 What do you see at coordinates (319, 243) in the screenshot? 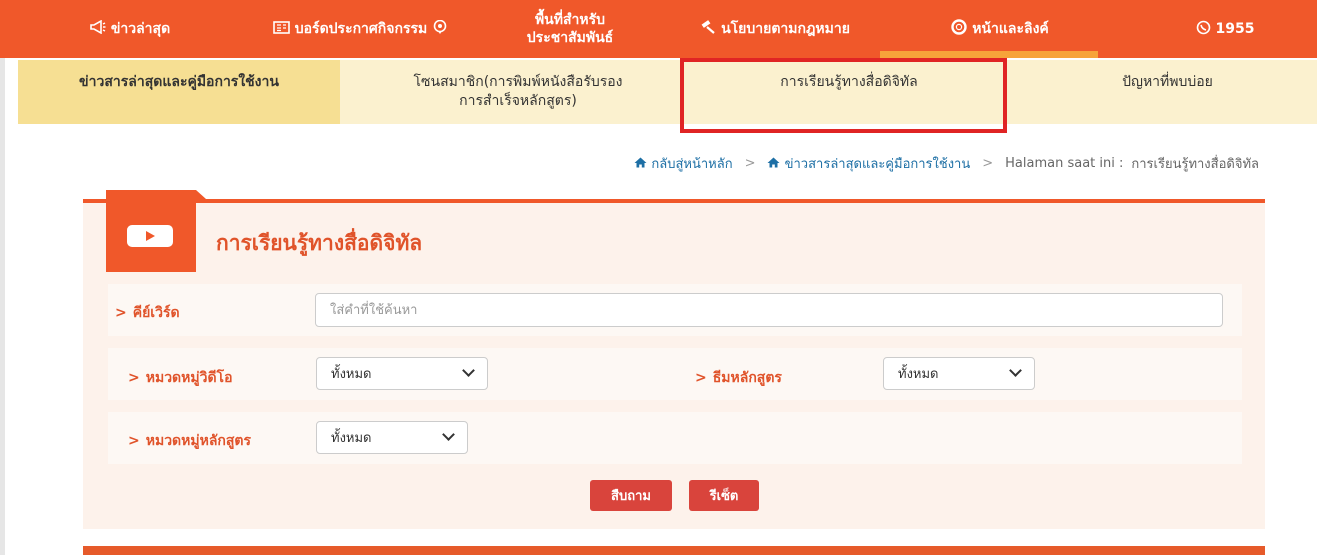
I see `panel-title: การเรียนรู้ทางสื่อดิจิทัล` at bounding box center [319, 243].